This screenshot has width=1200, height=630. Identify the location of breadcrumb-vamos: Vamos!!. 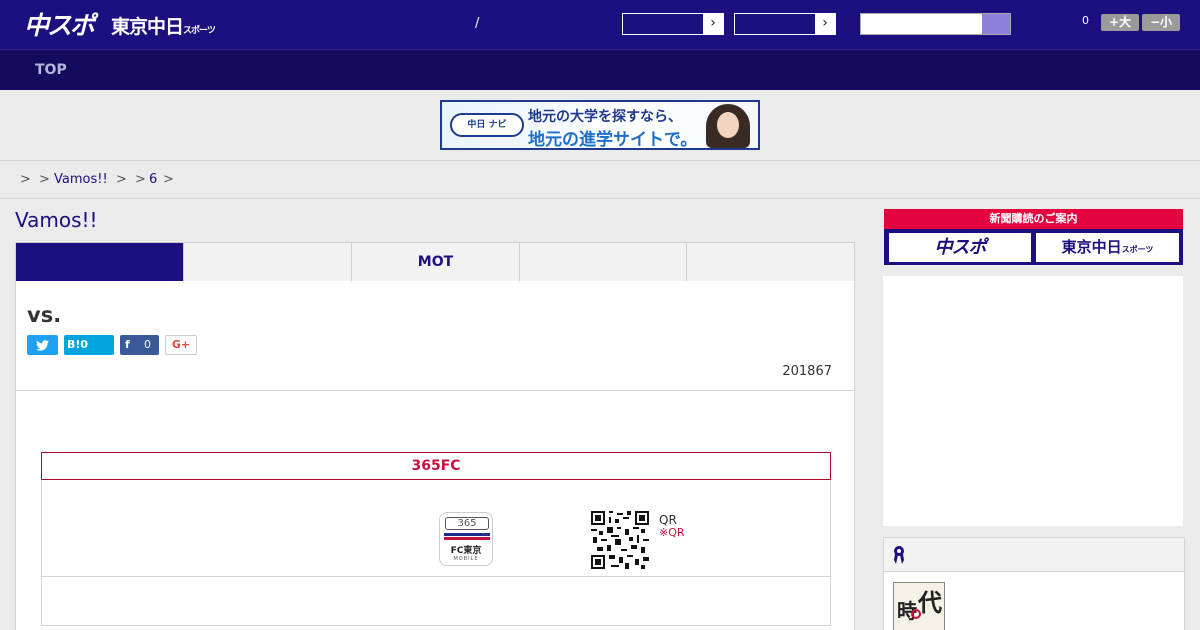
(81, 179).